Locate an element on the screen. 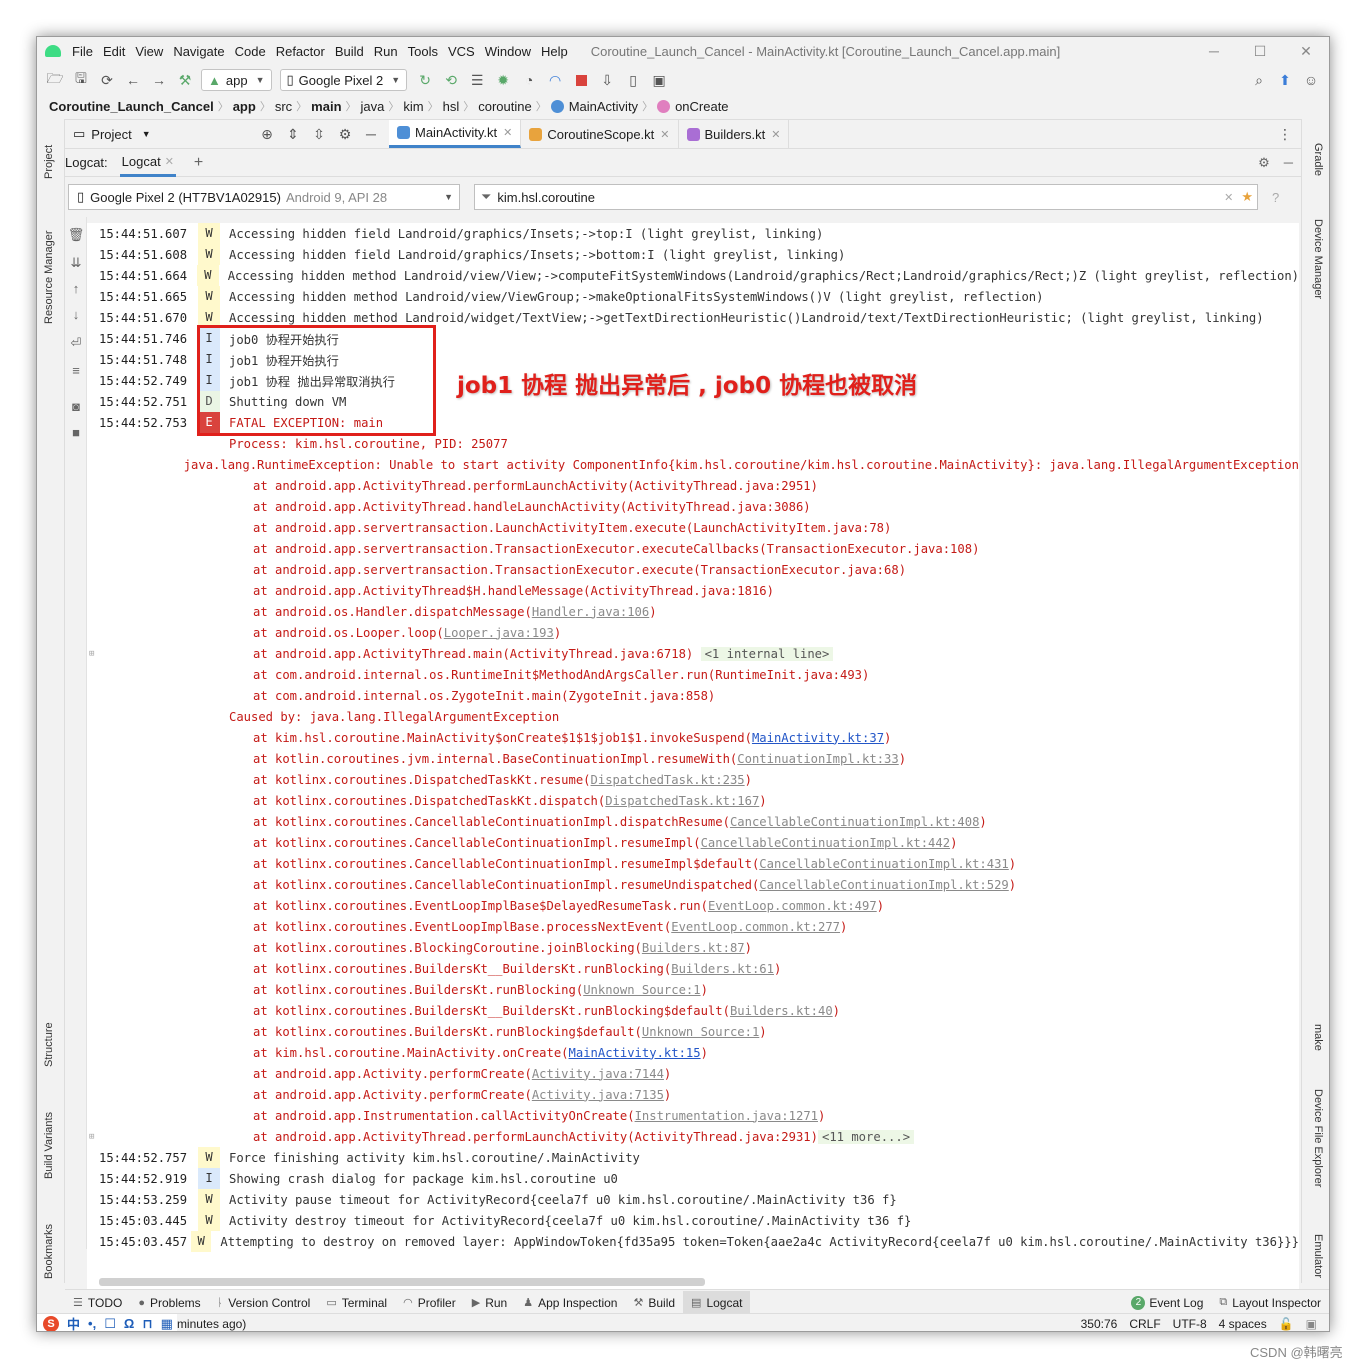 This screenshot has height=1367, width=1364. hammer-icon: ⚒ is located at coordinates (185, 80).